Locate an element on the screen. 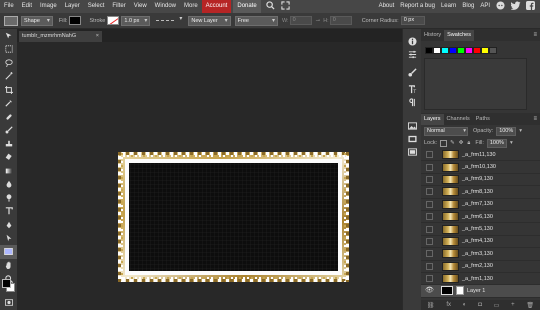 The height and width of the screenshot is (310, 540). lock-paint-icon: ✎ is located at coordinates (452, 143).